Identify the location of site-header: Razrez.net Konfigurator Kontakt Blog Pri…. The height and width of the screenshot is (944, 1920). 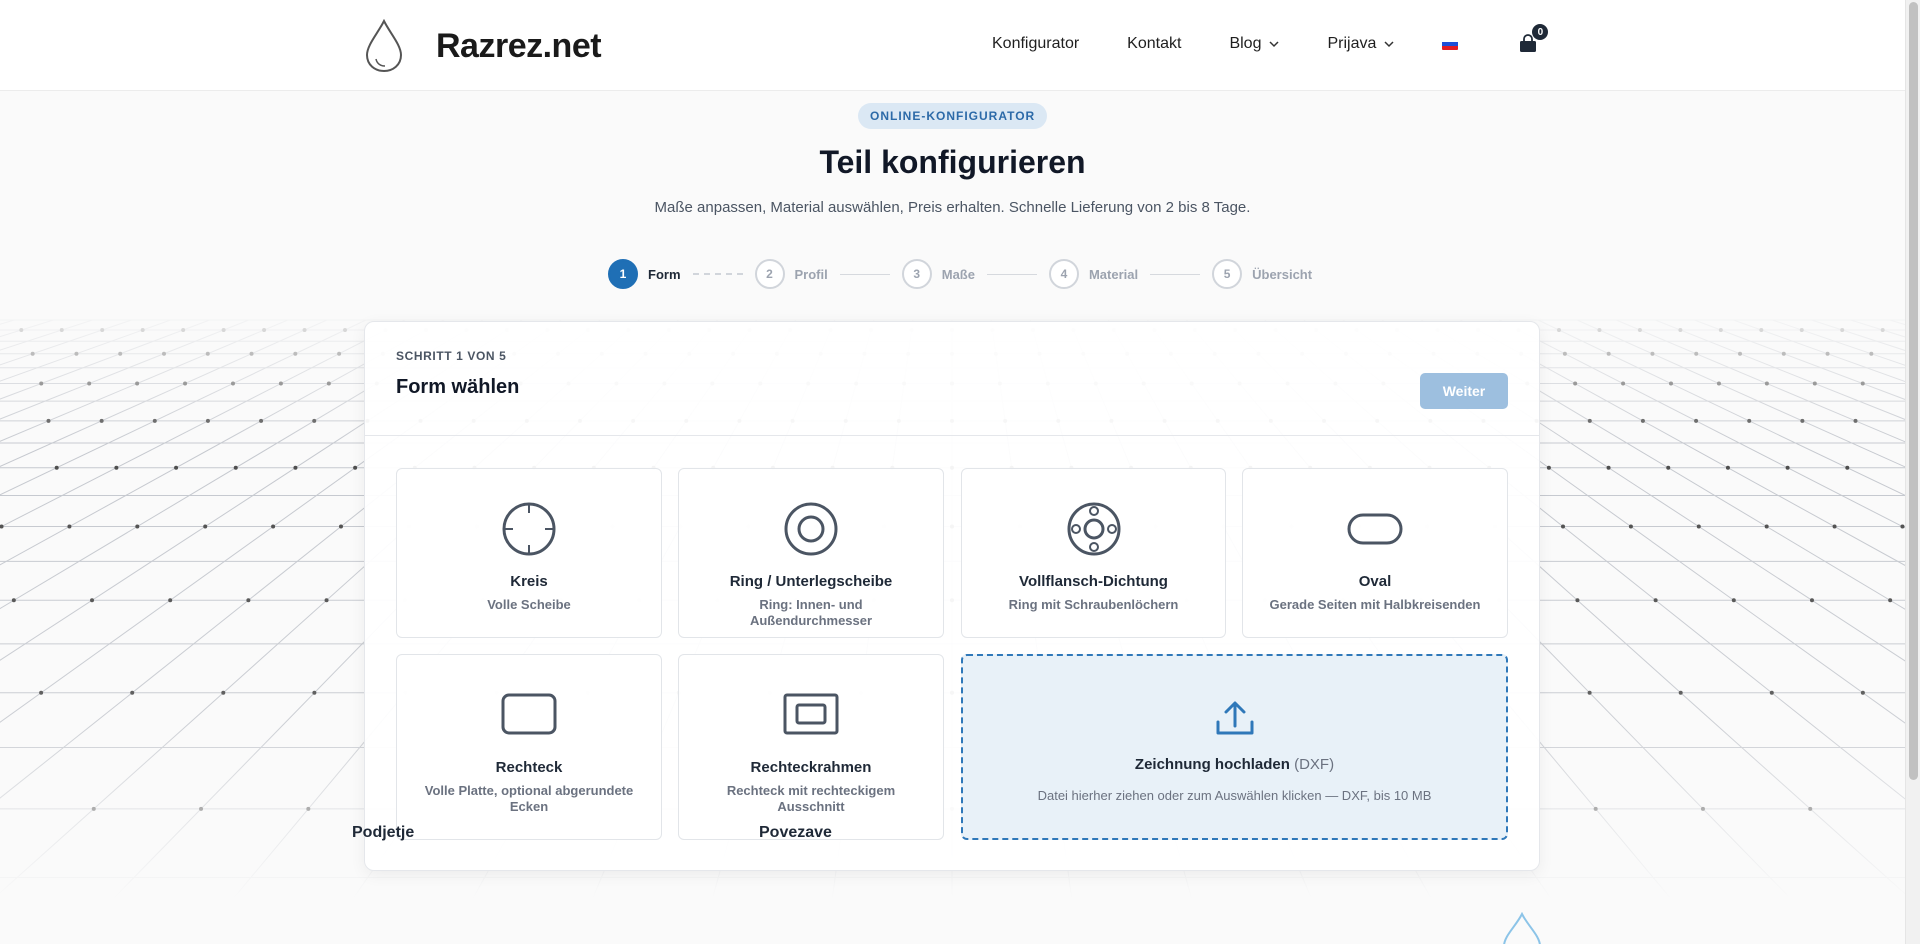
(952, 45).